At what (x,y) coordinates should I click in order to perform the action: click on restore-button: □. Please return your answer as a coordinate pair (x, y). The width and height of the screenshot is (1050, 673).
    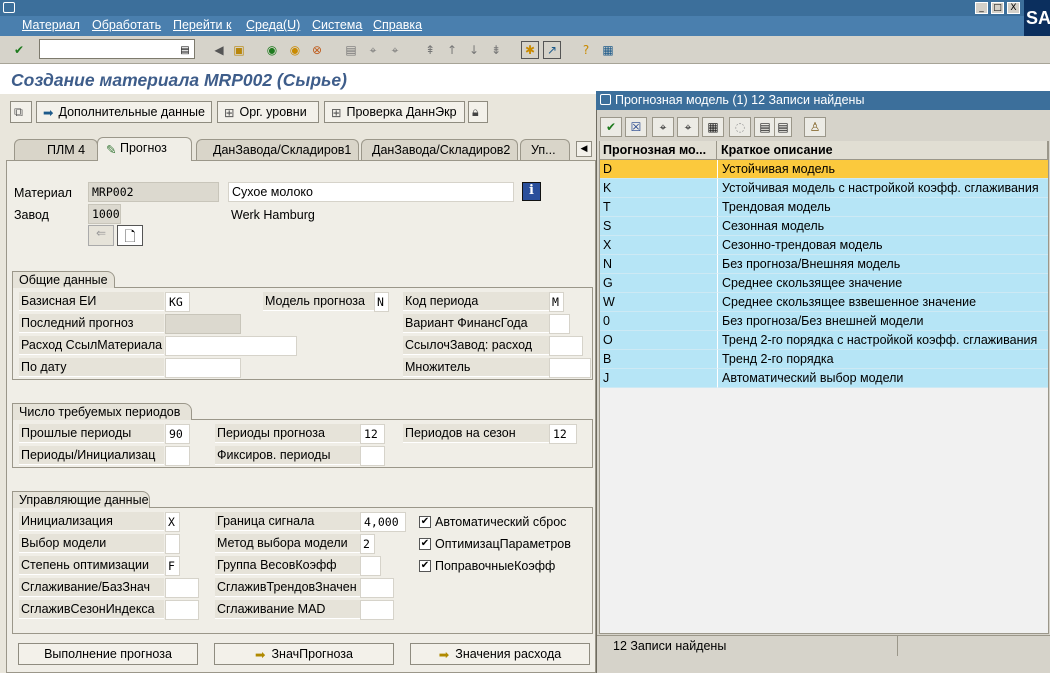
    Looking at the image, I should click on (997, 8).